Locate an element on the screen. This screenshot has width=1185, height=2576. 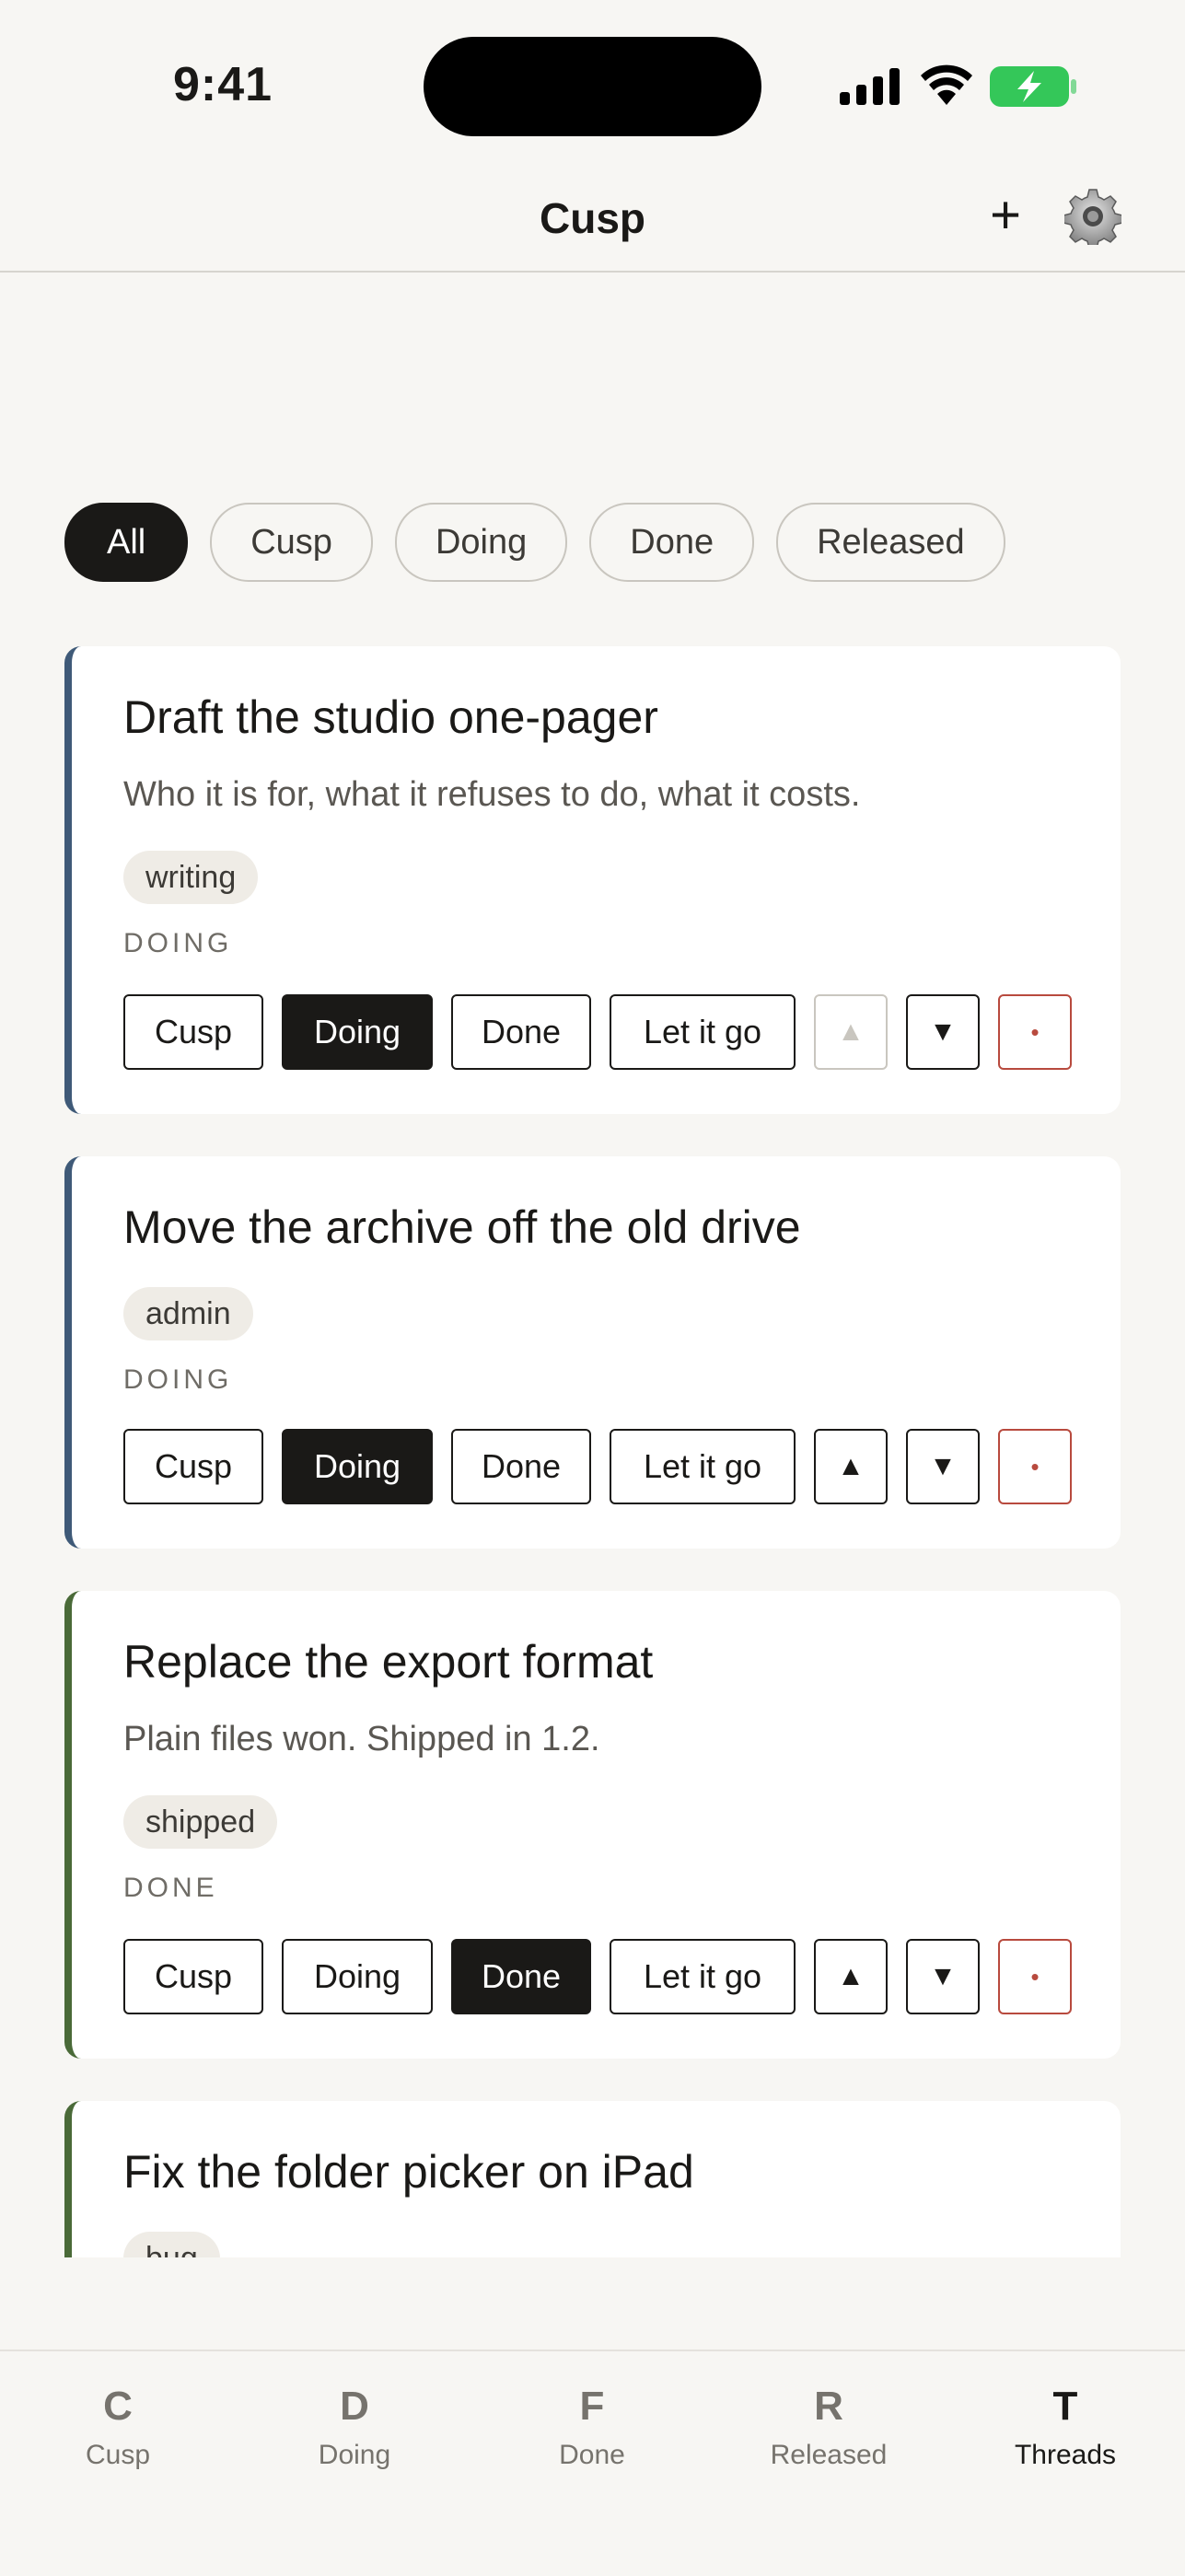
tab-threads: T Threads is located at coordinates (1065, 2426).